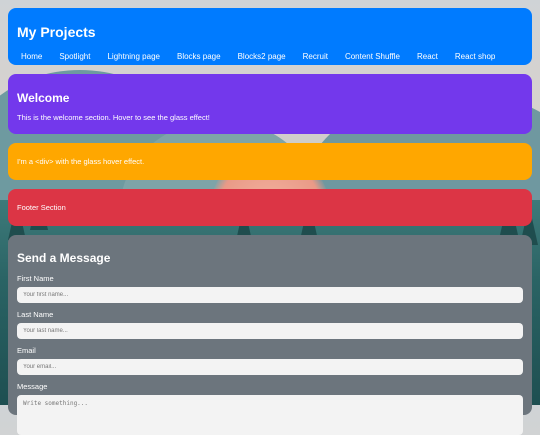 The height and width of the screenshot is (435, 540). Describe the element at coordinates (41, 207) in the screenshot. I see `footer-text: Footer Section` at that location.